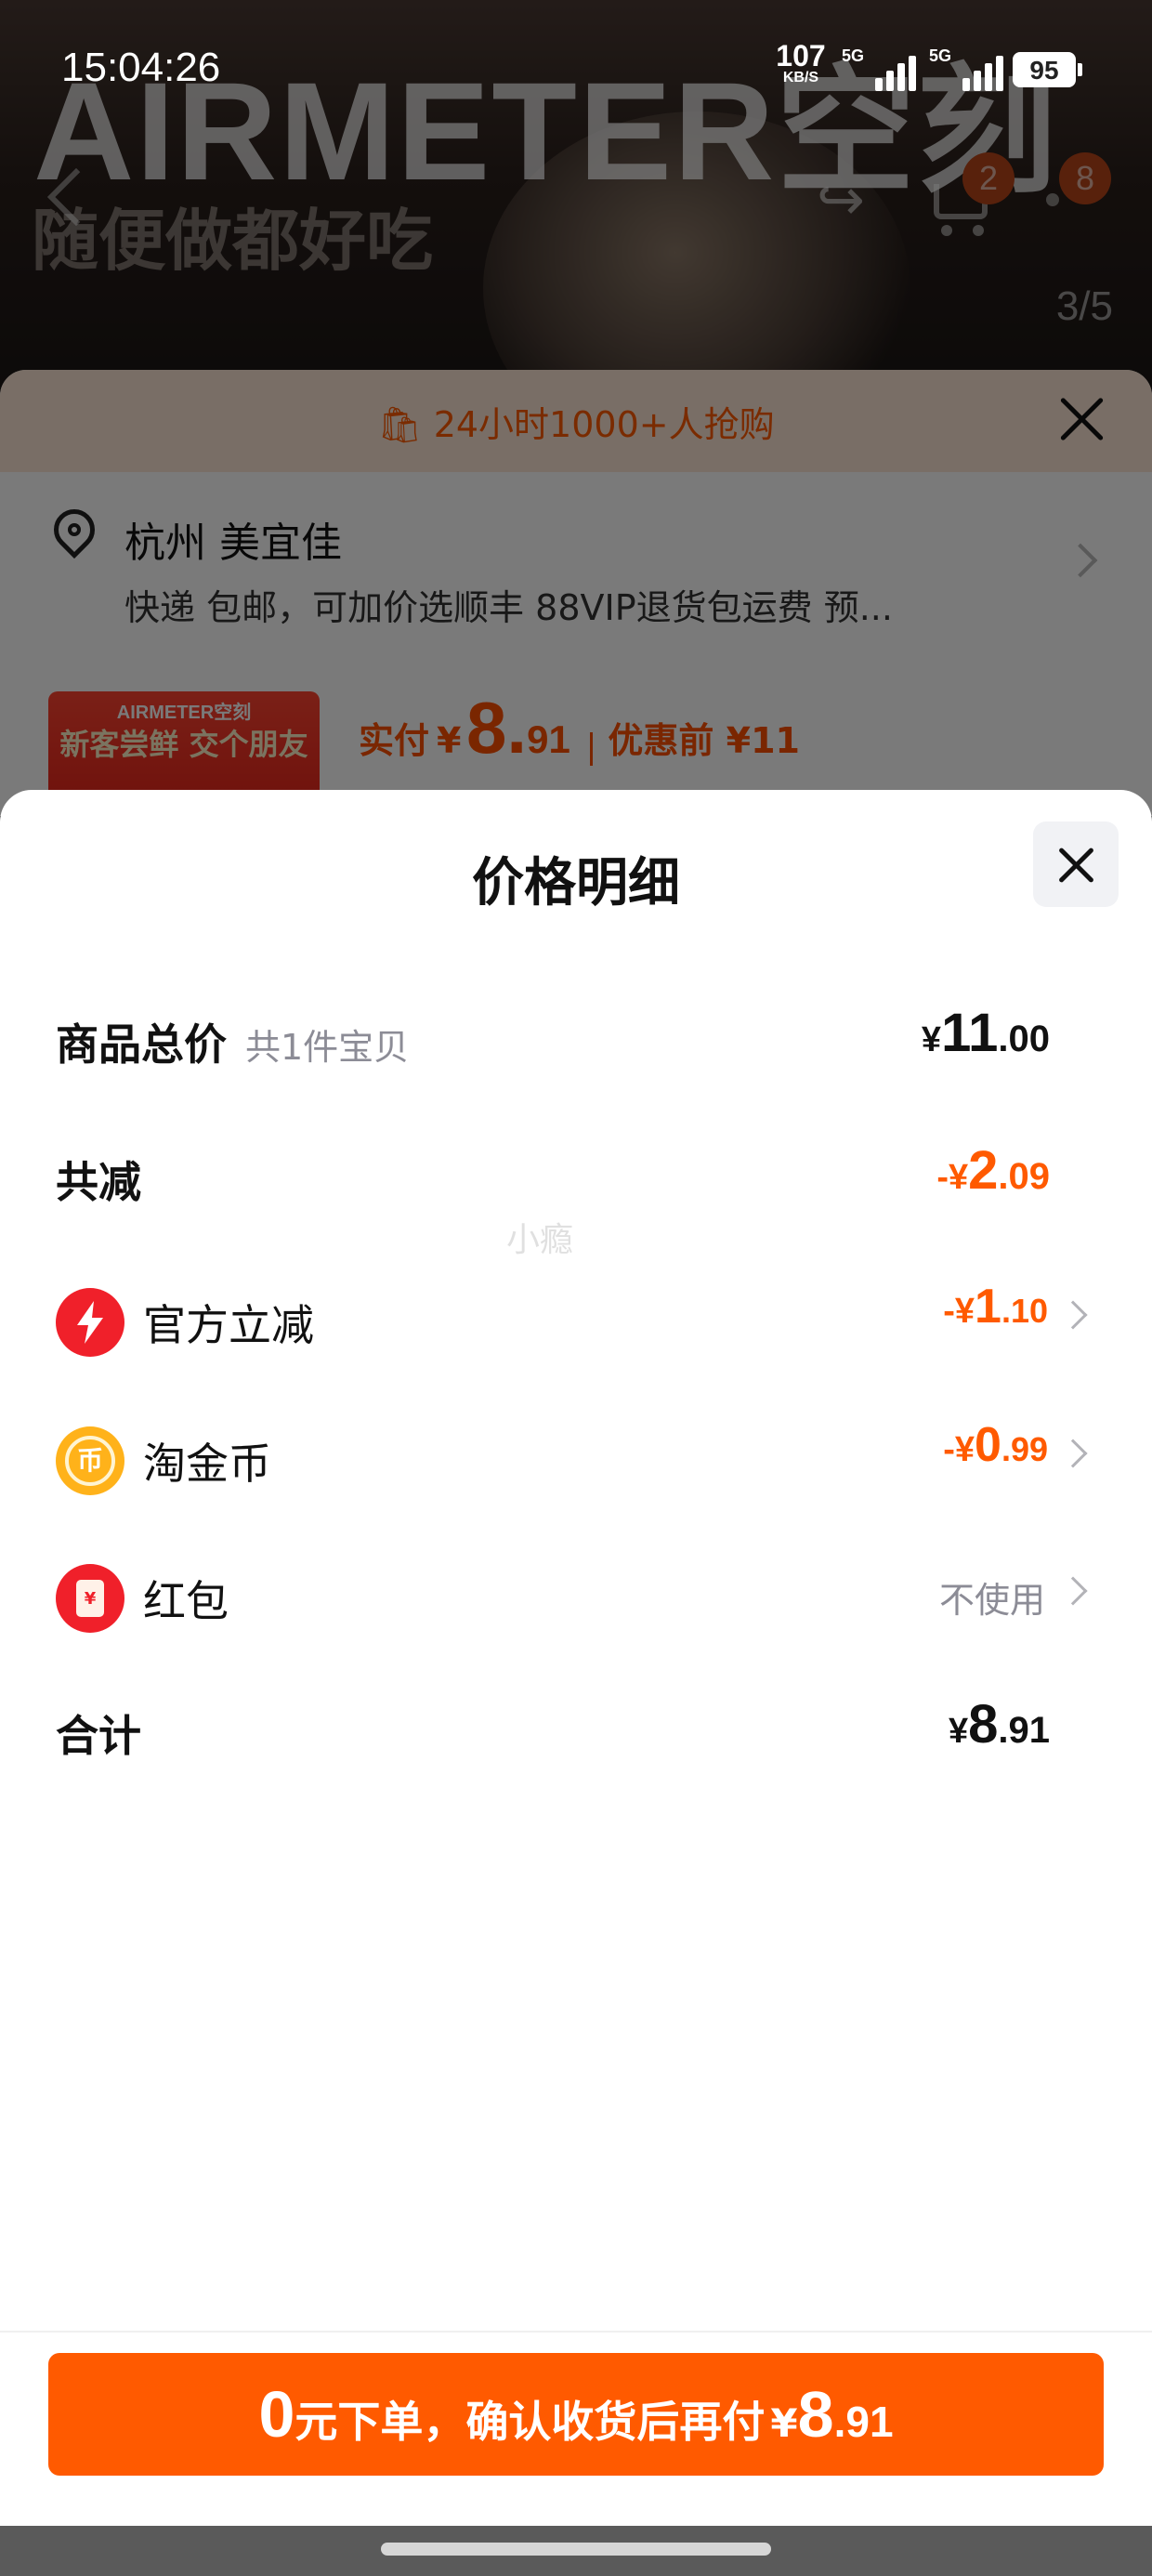 This screenshot has width=1152, height=2576. I want to click on official-discount-label: 官方立减, so click(228, 1325).